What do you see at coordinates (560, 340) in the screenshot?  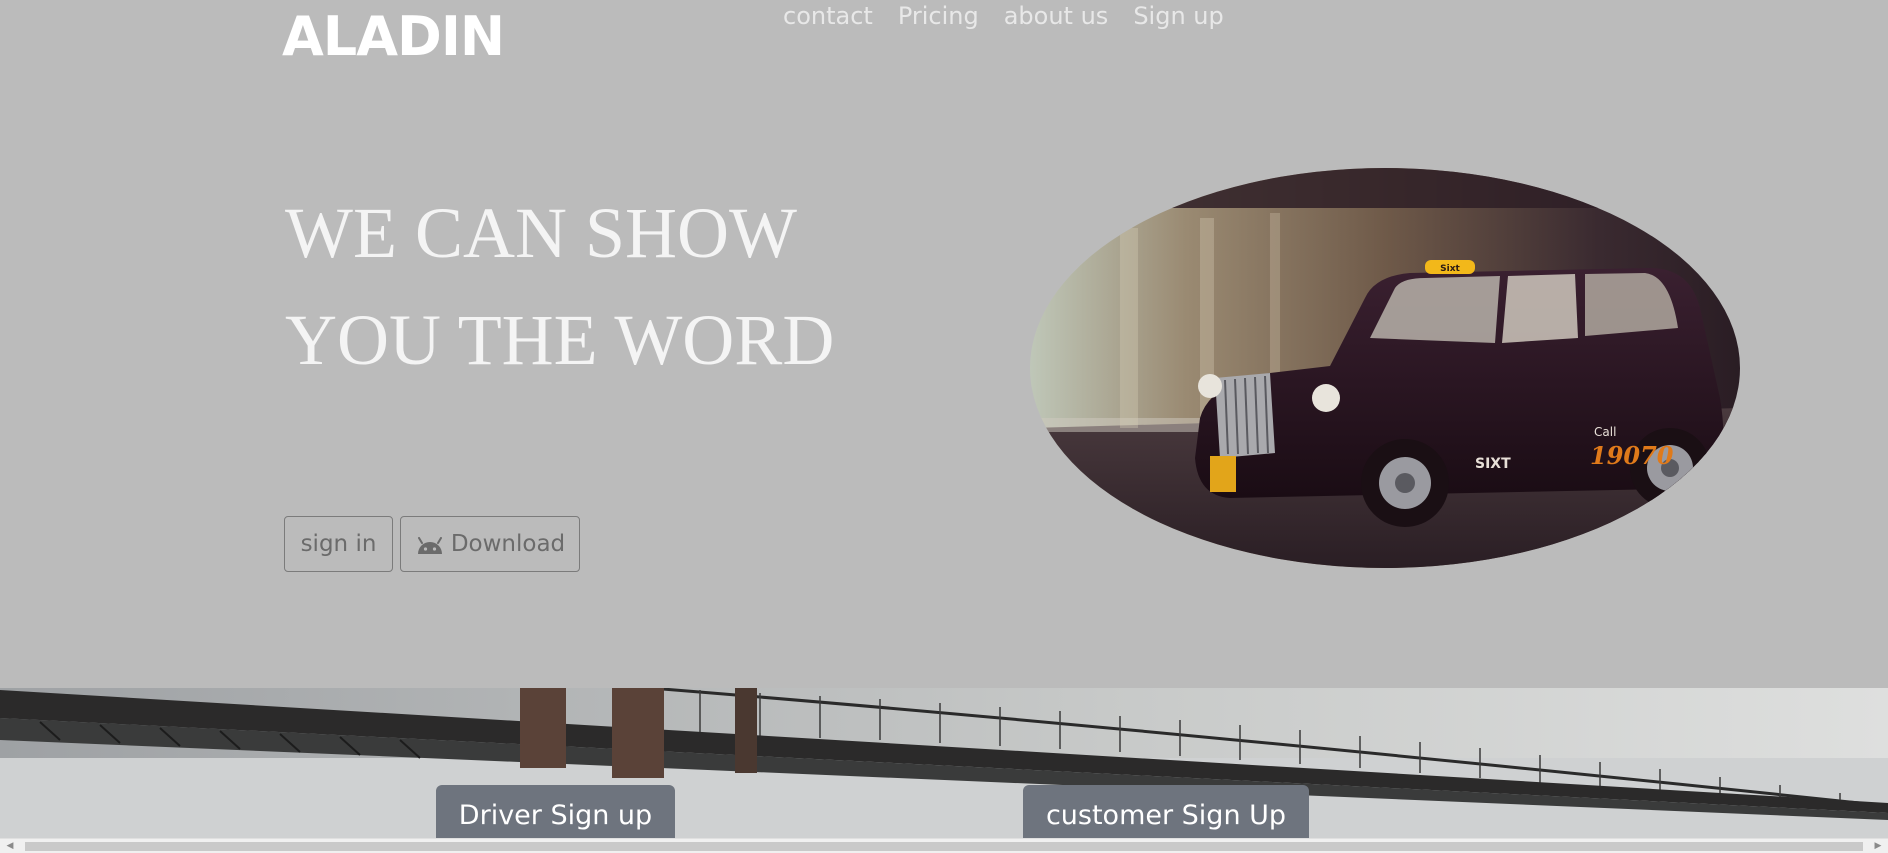 I see `headline-line-2: YOU THE WORD` at bounding box center [560, 340].